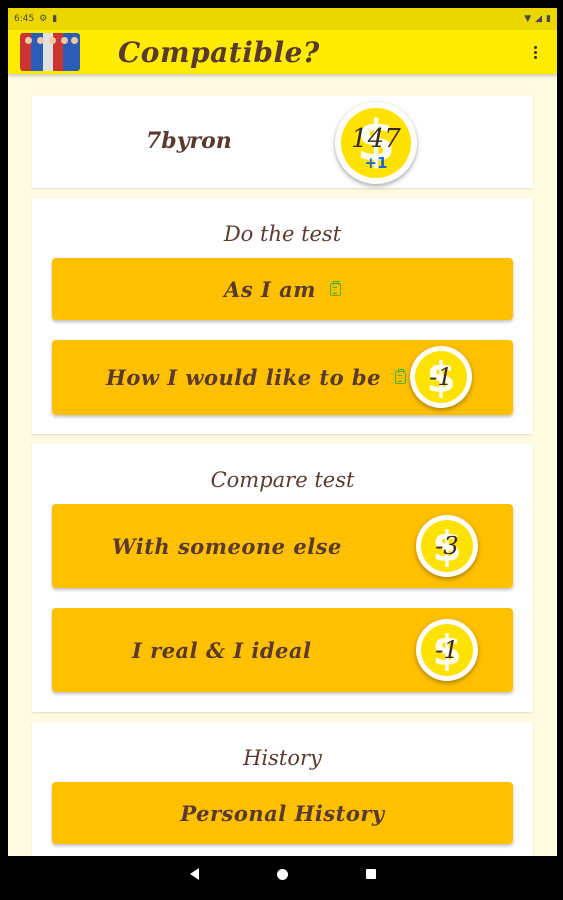  What do you see at coordinates (227, 546) in the screenshot?
I see `someone-else-label: With someone else` at bounding box center [227, 546].